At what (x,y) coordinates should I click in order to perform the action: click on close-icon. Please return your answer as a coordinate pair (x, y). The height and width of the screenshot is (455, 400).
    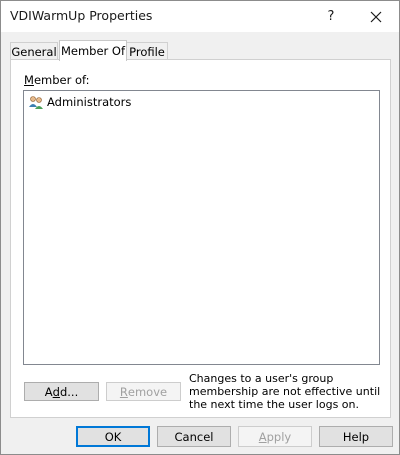
    Looking at the image, I should click on (376, 16).